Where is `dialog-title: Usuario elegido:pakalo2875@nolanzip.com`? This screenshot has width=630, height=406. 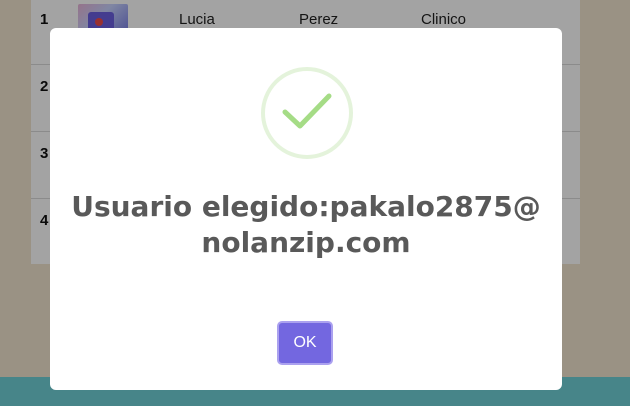
dialog-title: Usuario elegido:pakalo2875@nolanzip.com is located at coordinates (306, 224).